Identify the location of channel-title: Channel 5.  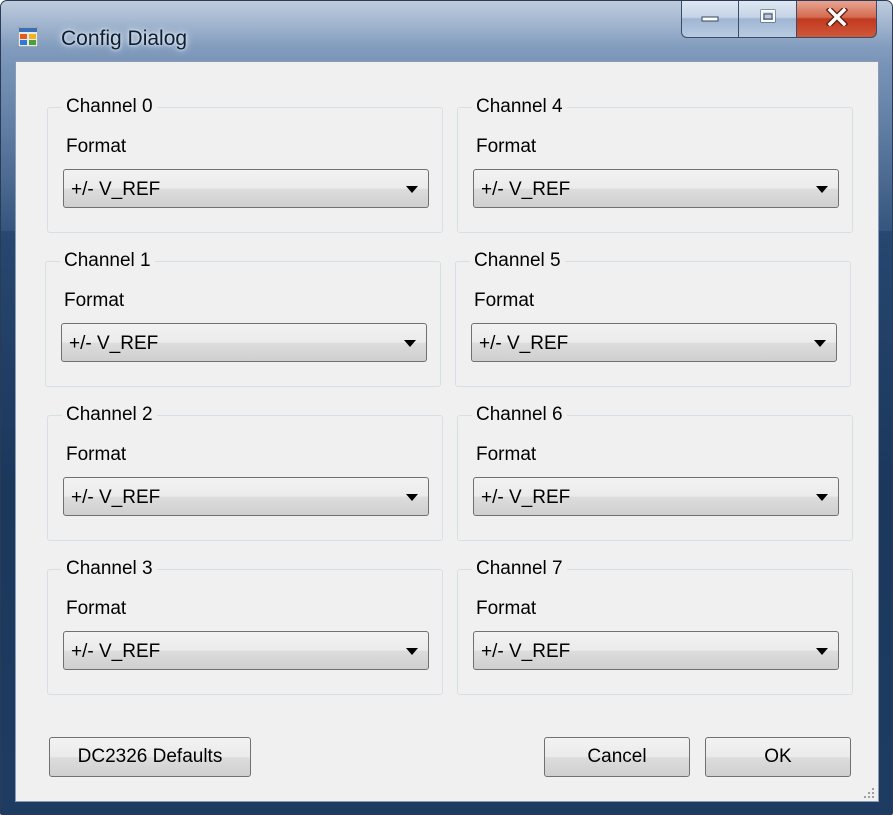
(517, 261).